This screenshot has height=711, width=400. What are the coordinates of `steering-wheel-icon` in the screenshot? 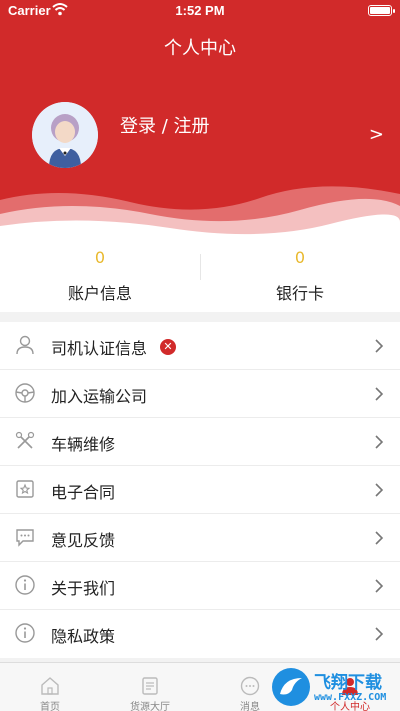 It's located at (25, 393).